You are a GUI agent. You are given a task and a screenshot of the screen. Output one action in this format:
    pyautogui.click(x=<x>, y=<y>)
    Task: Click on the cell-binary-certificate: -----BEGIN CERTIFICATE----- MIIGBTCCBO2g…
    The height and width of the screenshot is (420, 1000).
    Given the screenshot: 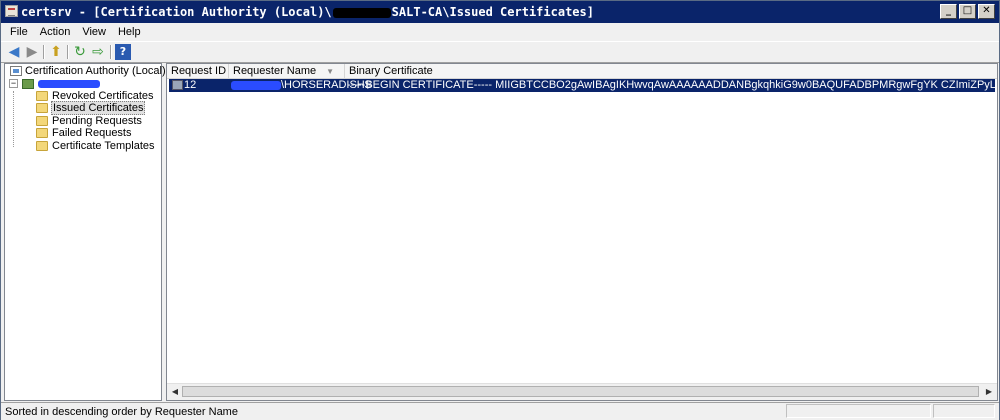 What is the action you would take?
    pyautogui.click(x=671, y=85)
    